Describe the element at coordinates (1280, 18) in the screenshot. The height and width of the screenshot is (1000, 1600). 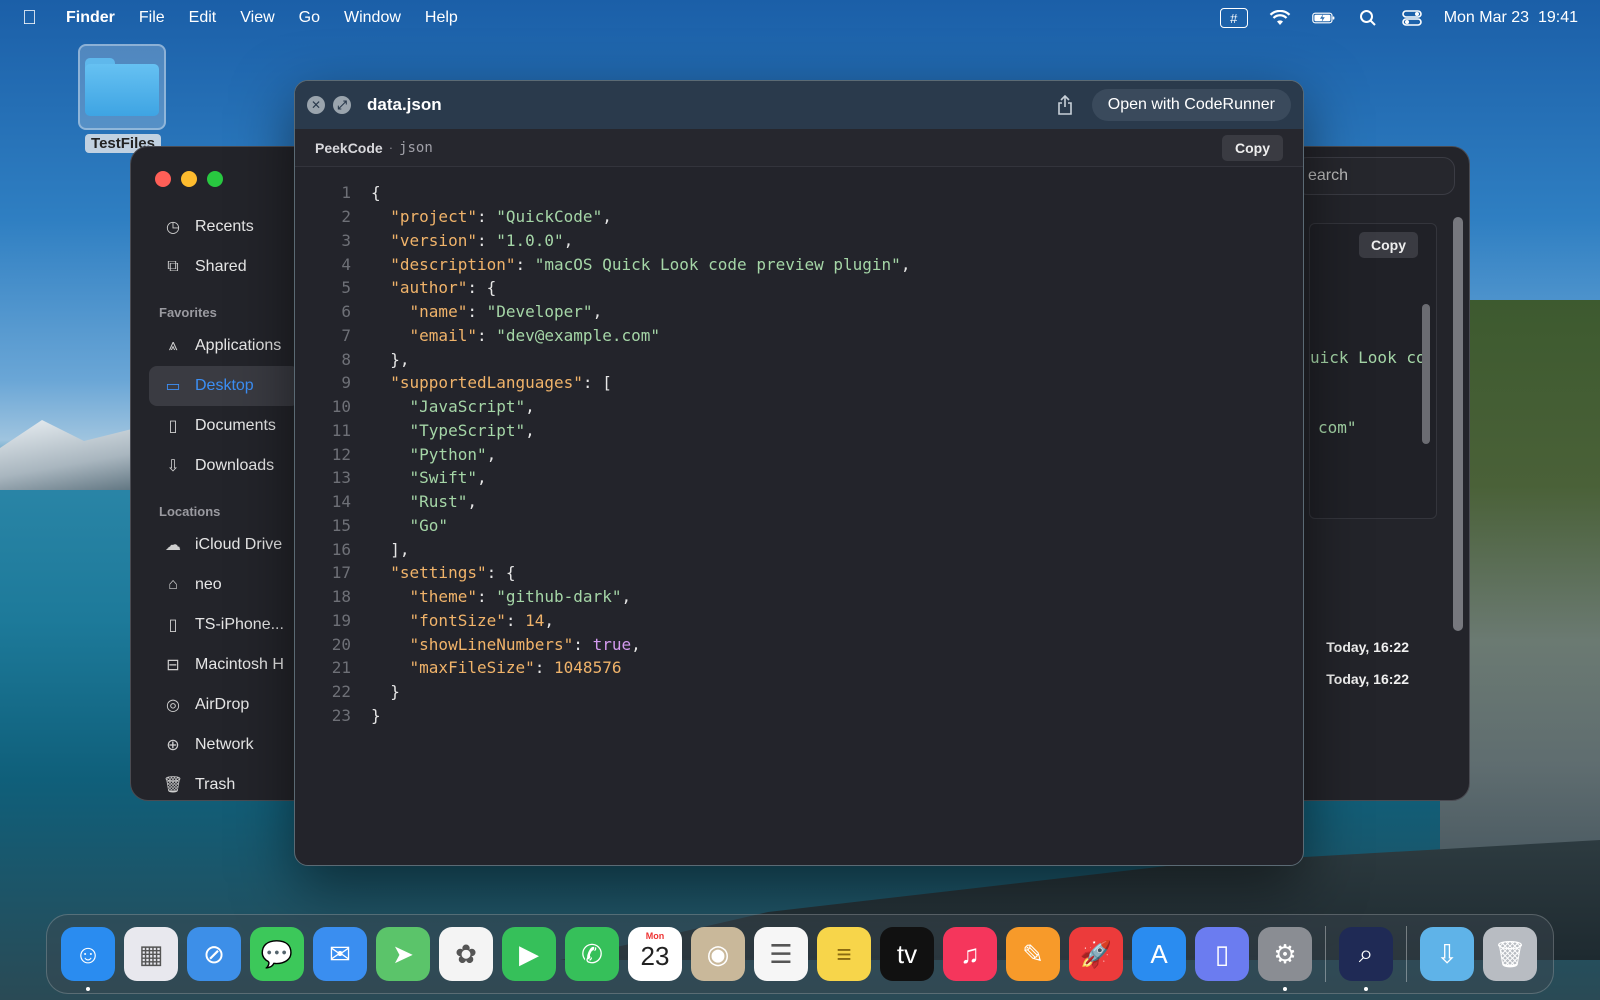
I see `wifi-icon` at that location.